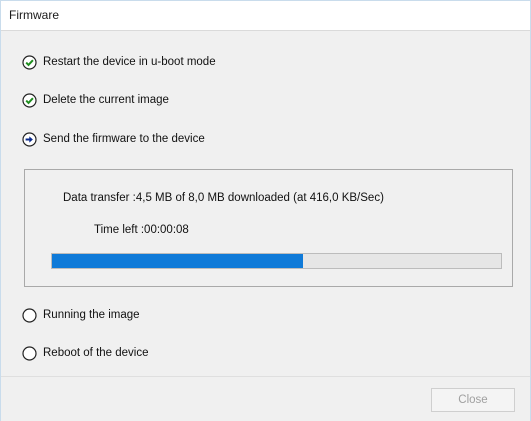  Describe the element at coordinates (124, 139) in the screenshot. I see `step-label: Send the firmware to the device` at that location.